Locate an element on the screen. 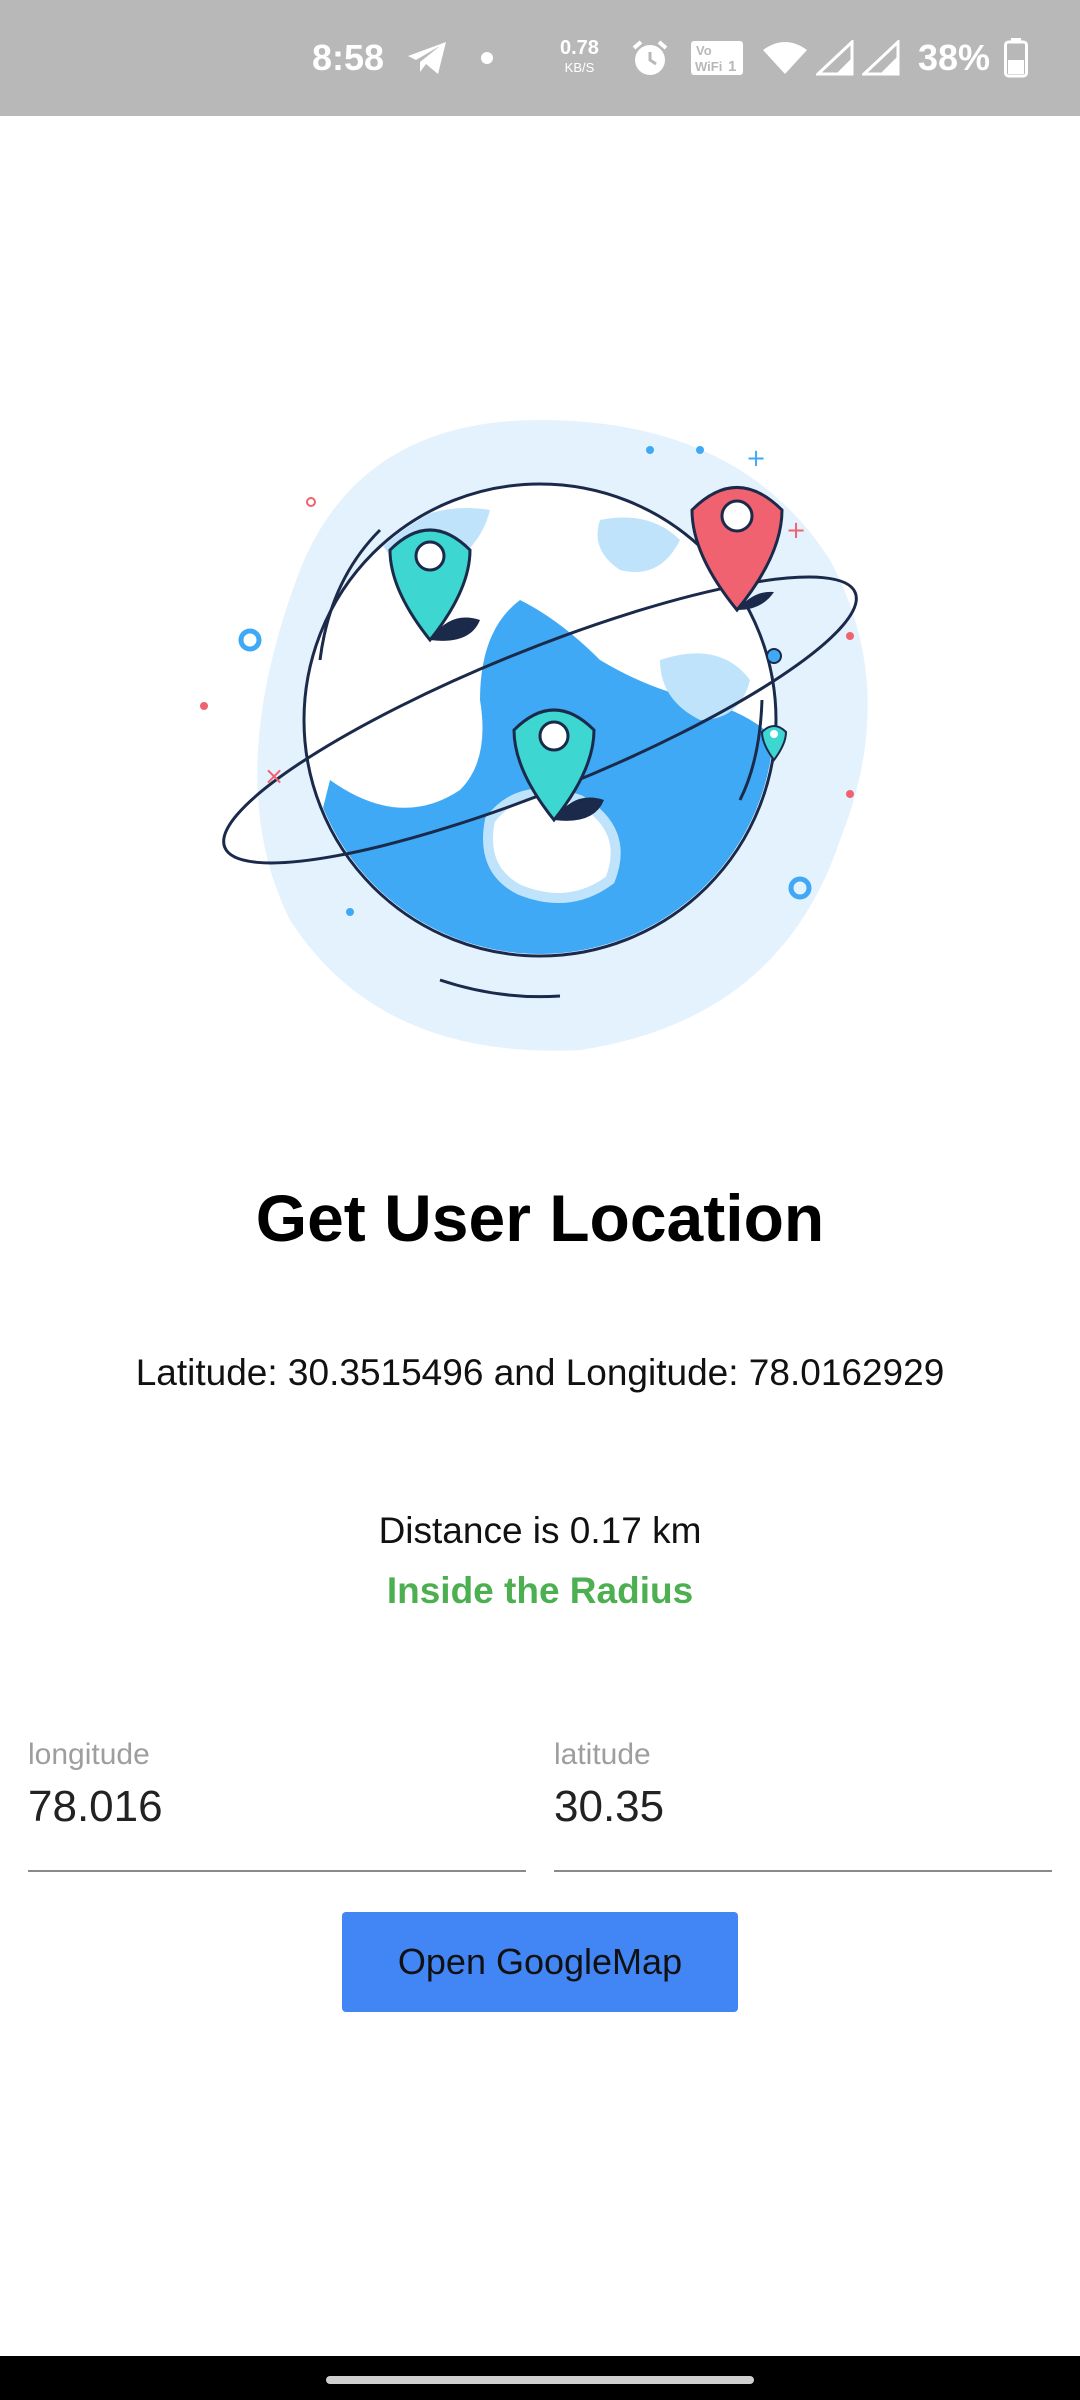  page-title: Get User Location is located at coordinates (540, 1218).